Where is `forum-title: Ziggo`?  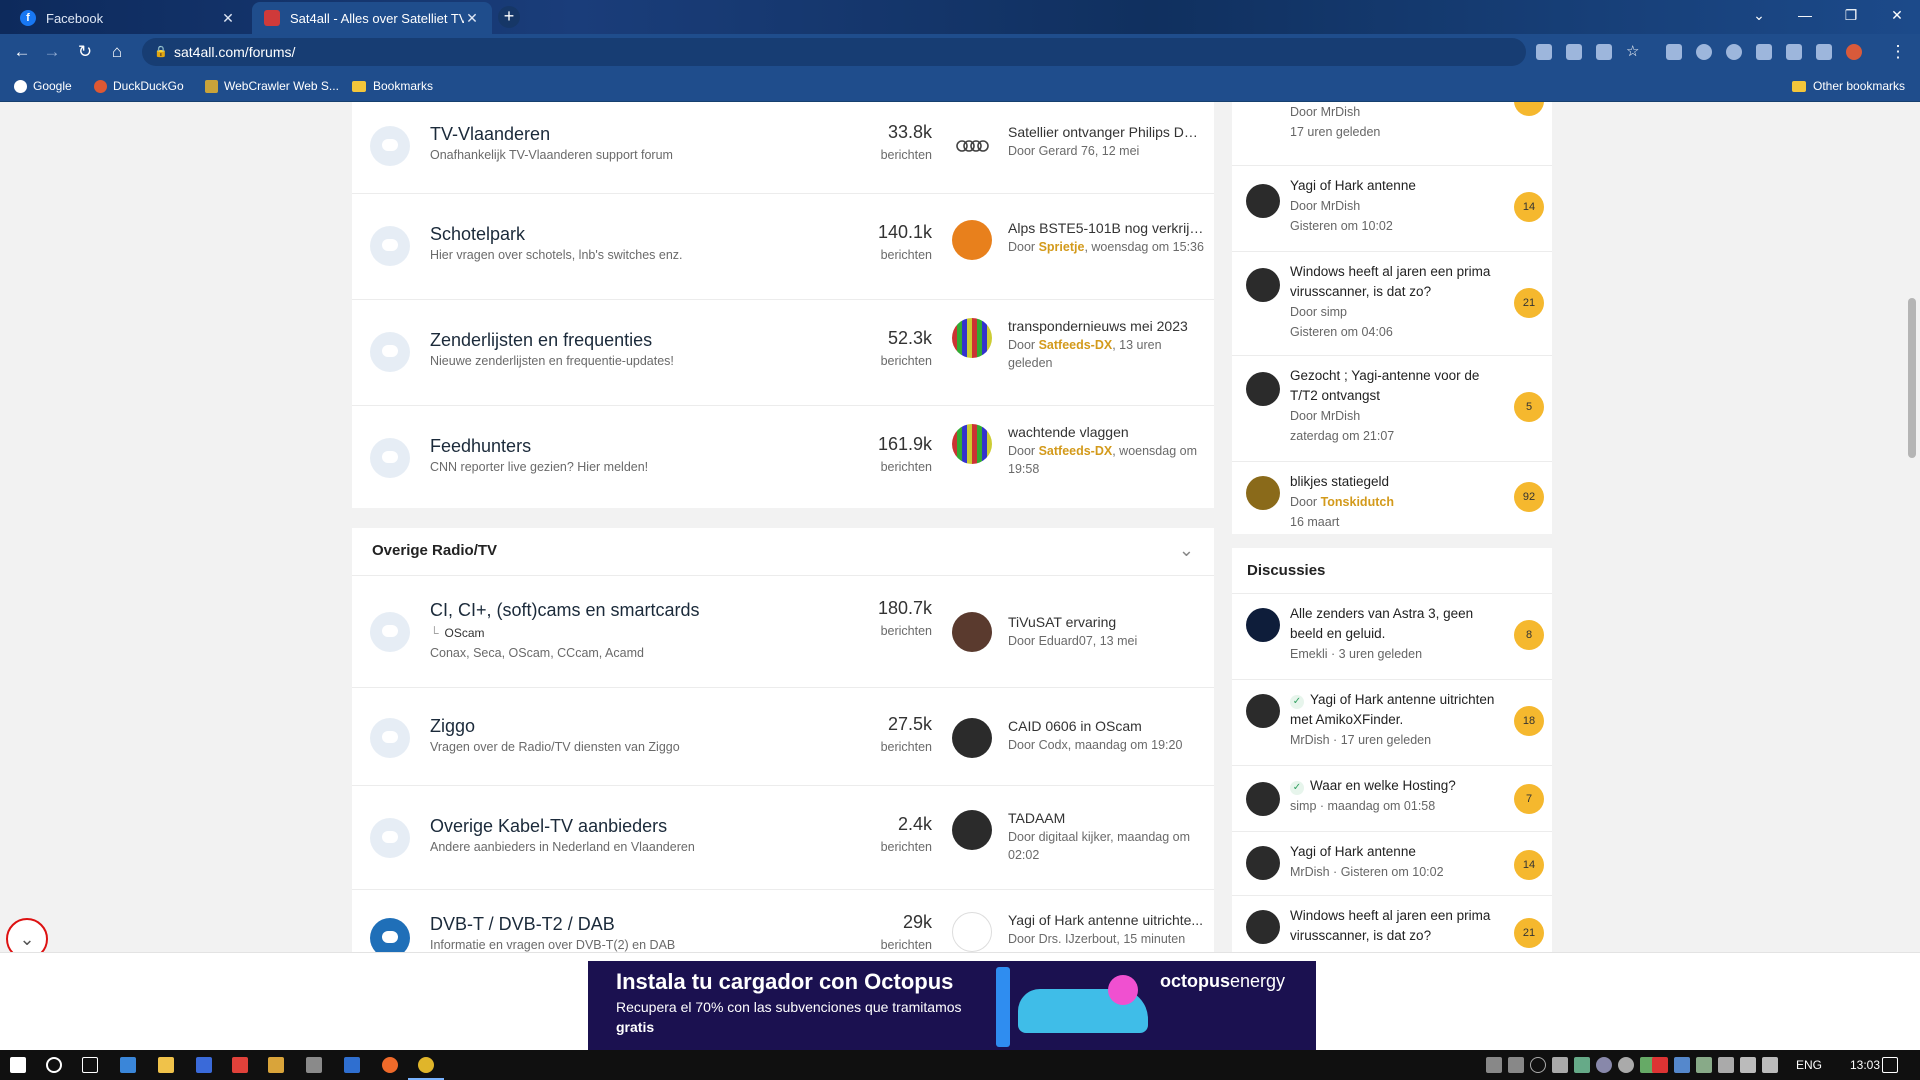 forum-title: Ziggo is located at coordinates (452, 726).